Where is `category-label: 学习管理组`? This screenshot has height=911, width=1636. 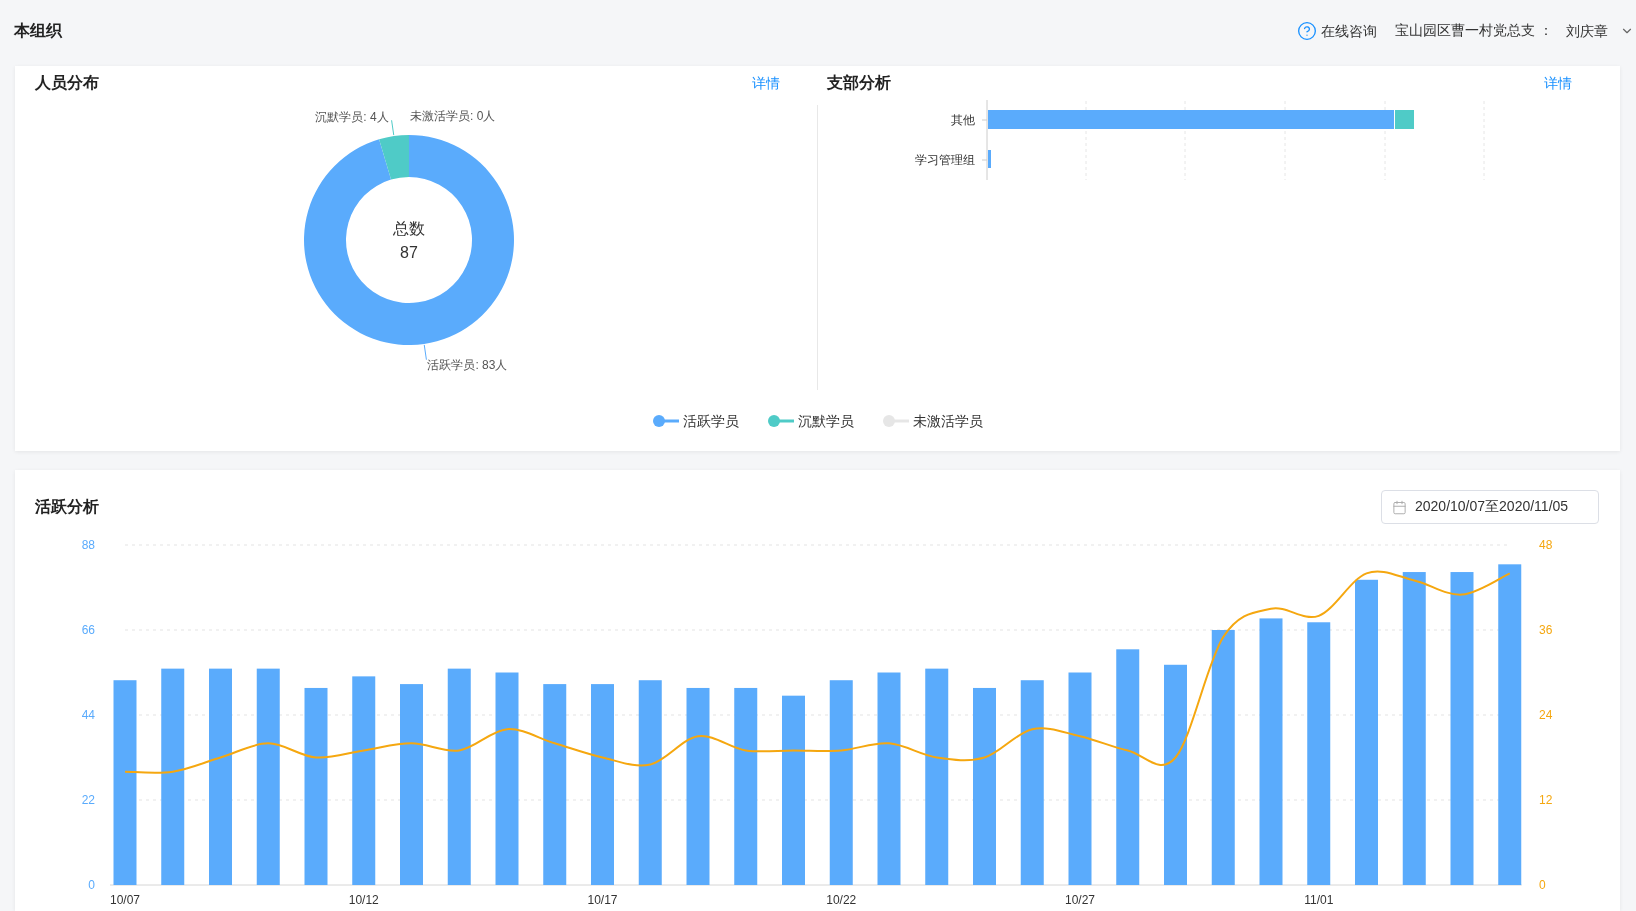
category-label: 学习管理组 is located at coordinates (945, 160).